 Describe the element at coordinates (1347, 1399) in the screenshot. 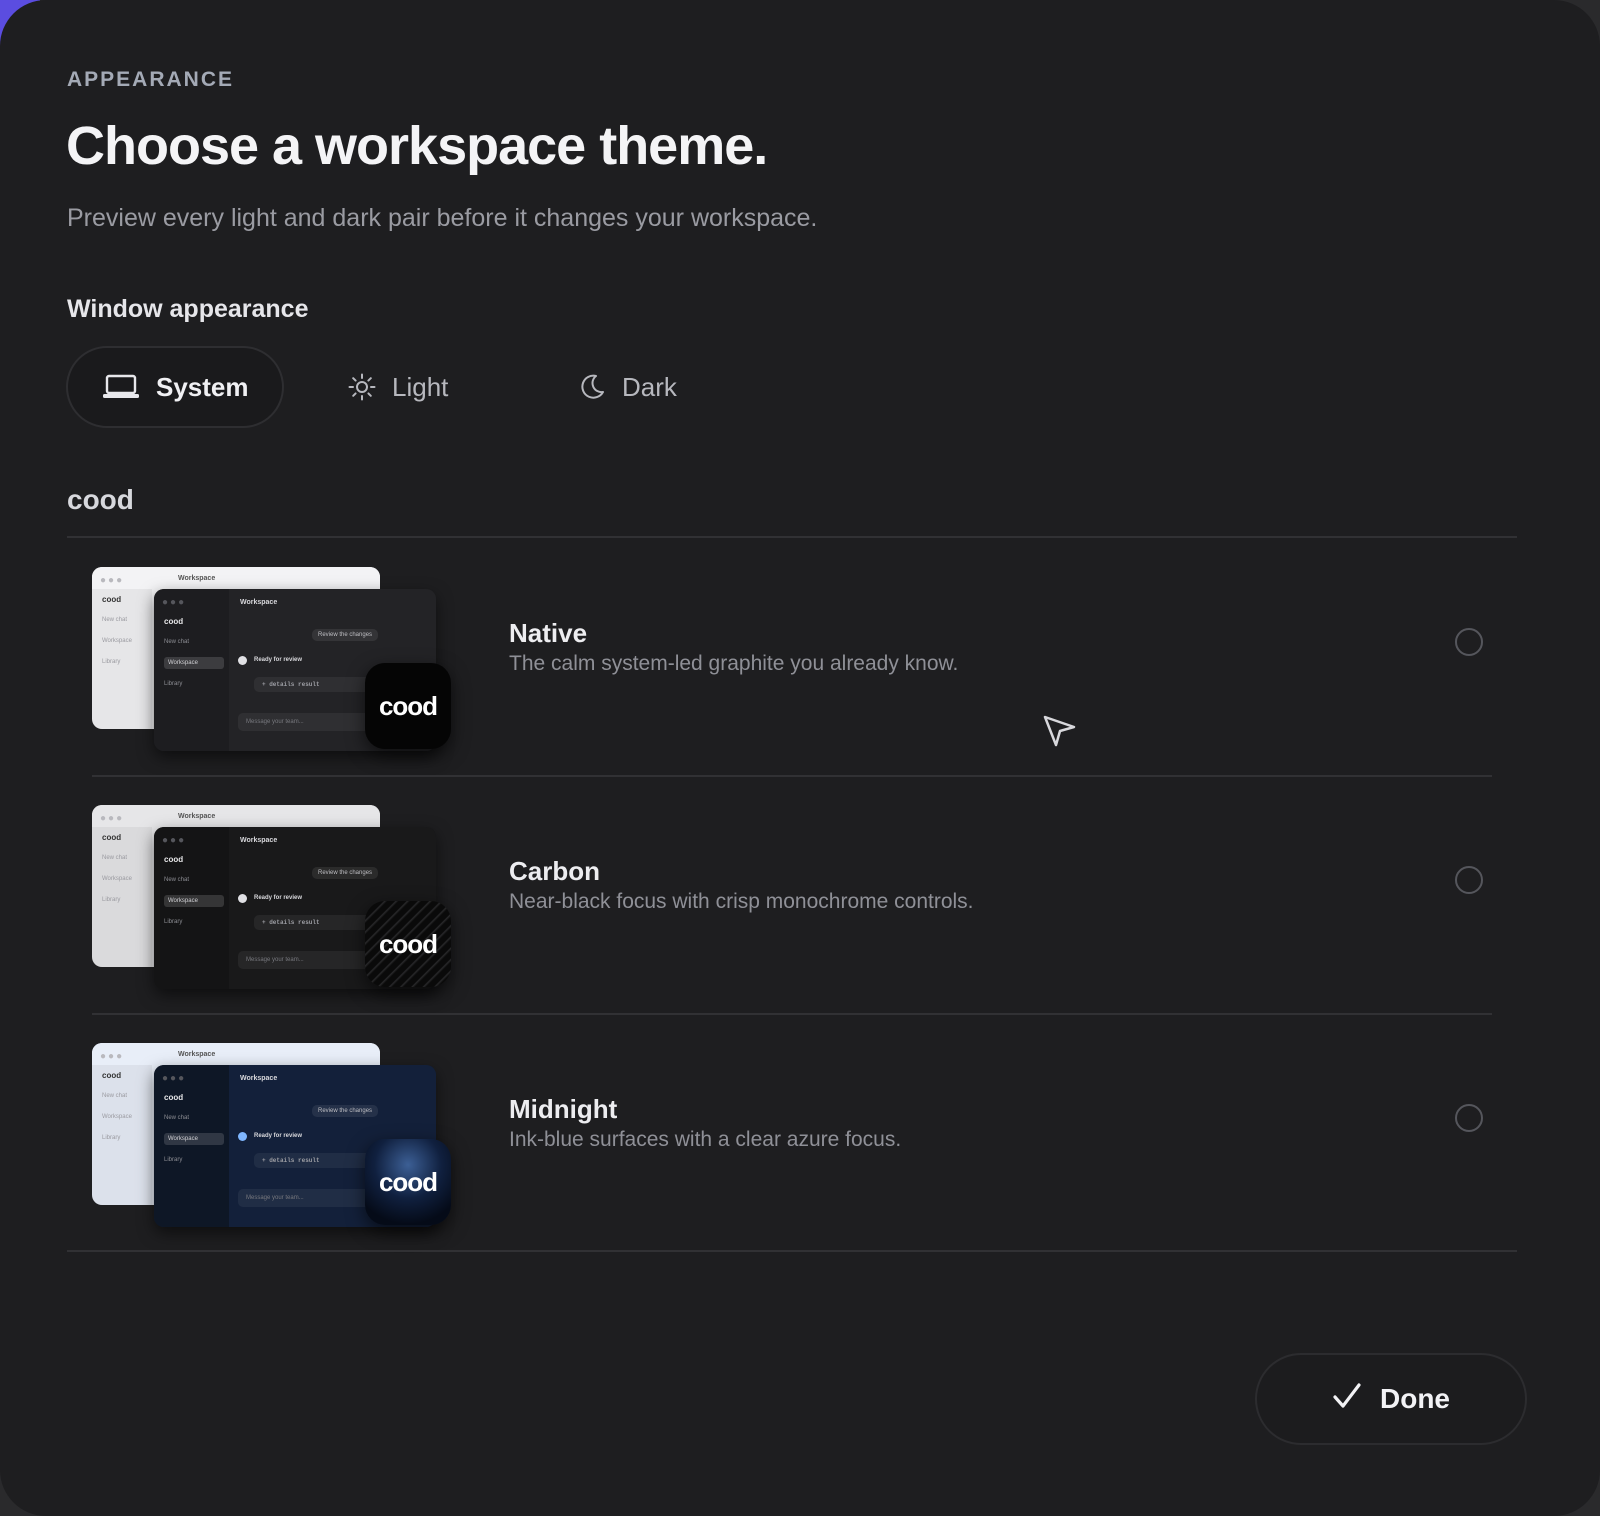

I see `checkmark-icon` at that location.